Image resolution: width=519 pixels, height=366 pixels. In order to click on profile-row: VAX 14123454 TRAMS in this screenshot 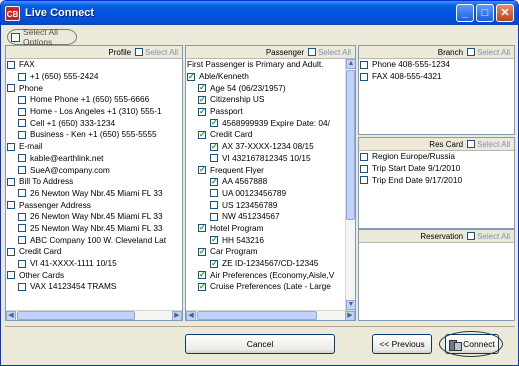, I will do `click(94, 287)`.